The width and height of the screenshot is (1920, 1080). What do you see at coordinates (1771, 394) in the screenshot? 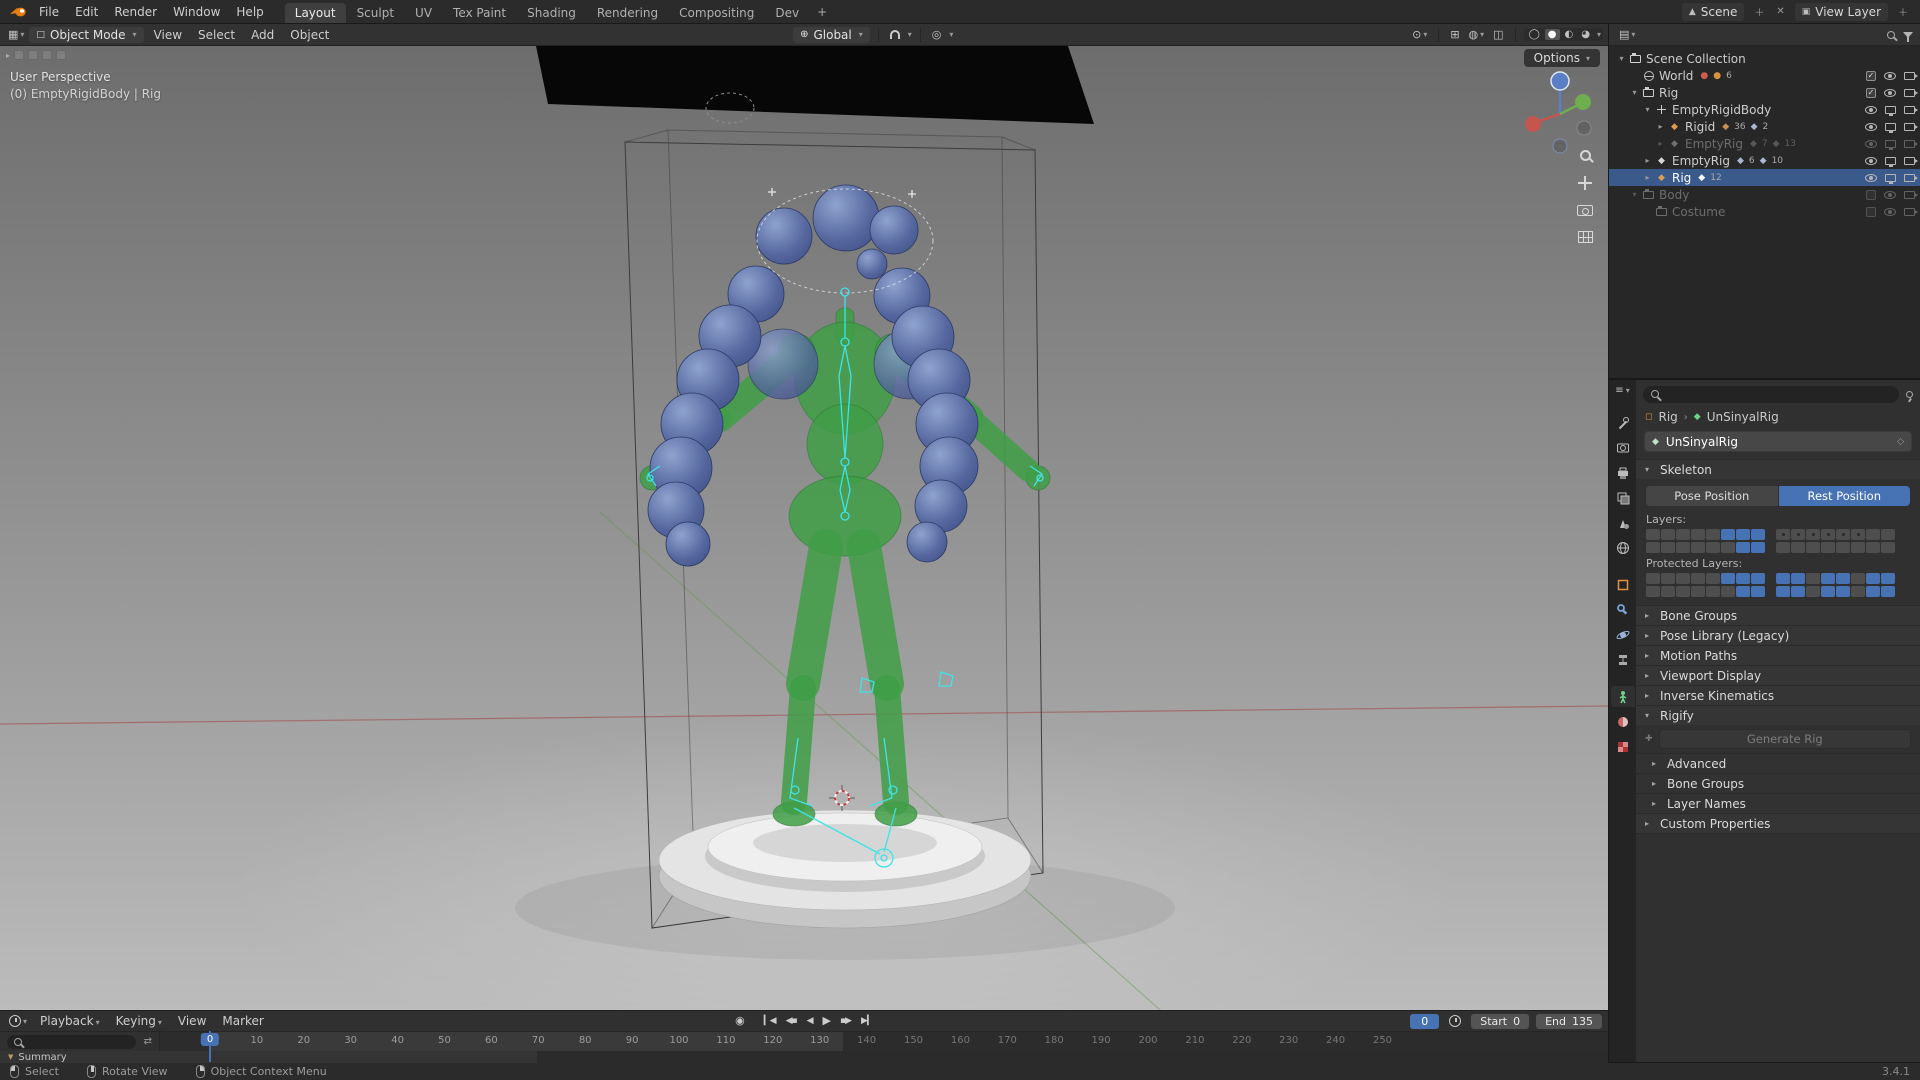
I see `properties-search-input` at bounding box center [1771, 394].